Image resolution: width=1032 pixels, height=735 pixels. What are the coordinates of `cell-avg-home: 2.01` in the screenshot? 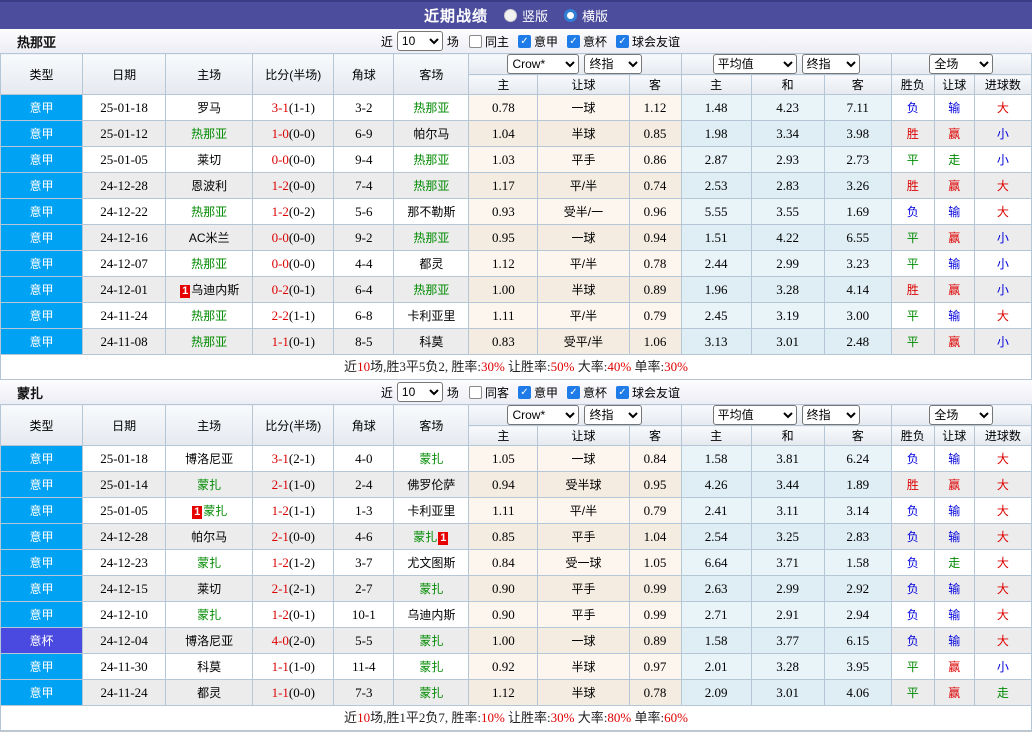 It's located at (716, 666).